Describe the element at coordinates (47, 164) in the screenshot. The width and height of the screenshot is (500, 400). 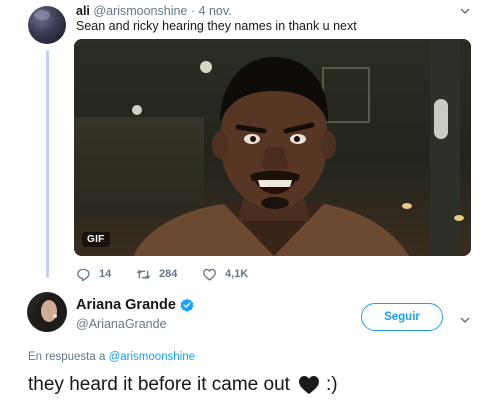
I see `thread-line` at that location.